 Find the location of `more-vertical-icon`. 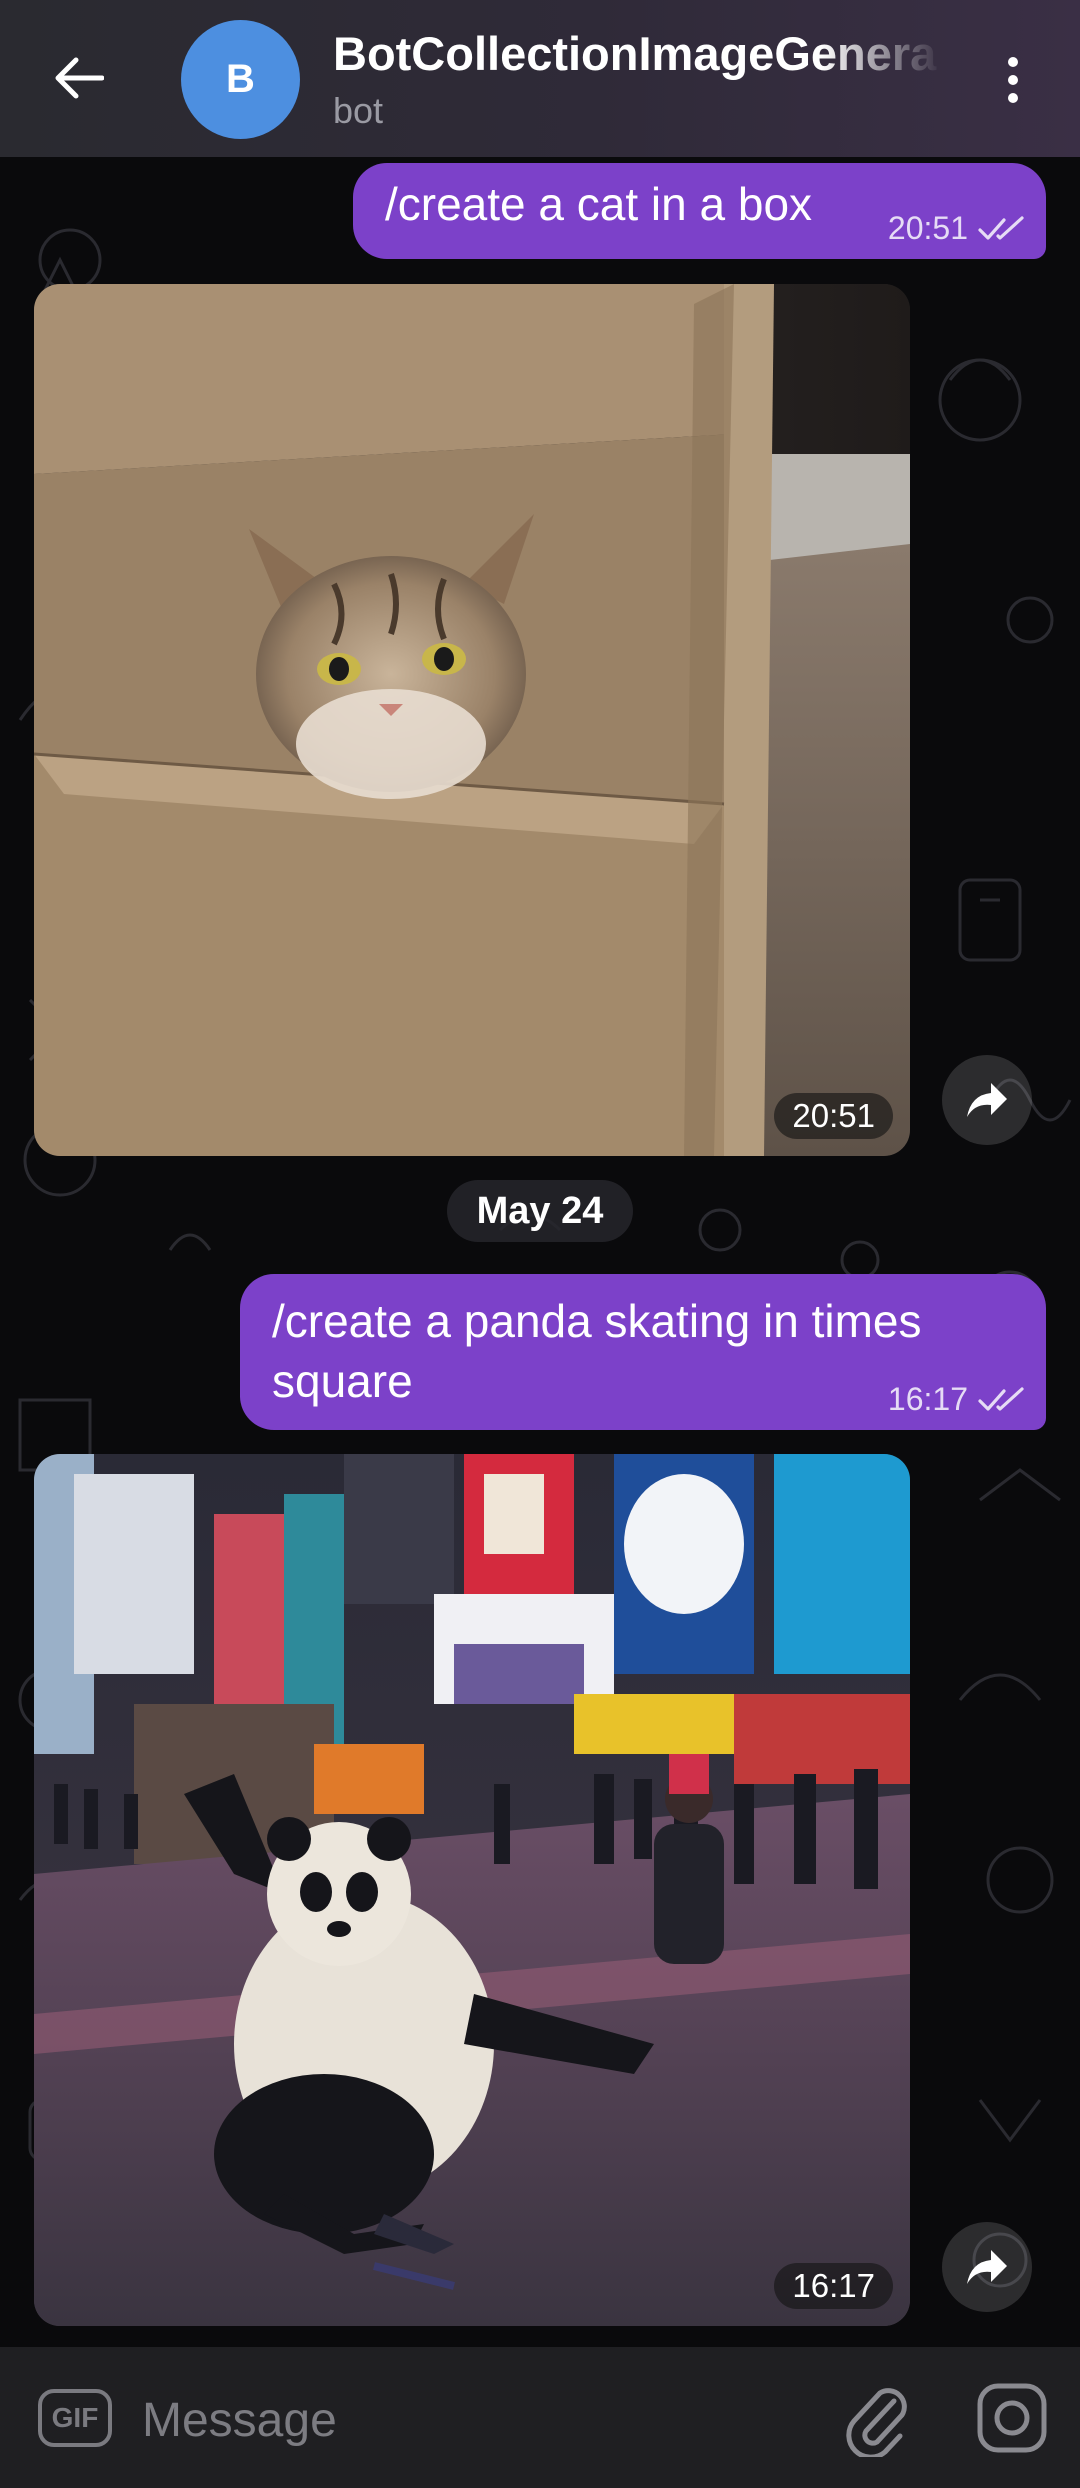

more-vertical-icon is located at coordinates (1013, 62).